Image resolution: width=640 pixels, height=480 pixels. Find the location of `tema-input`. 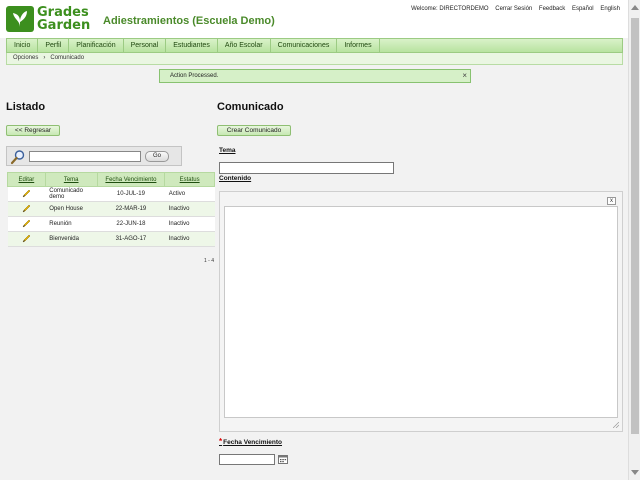

tema-input is located at coordinates (306, 168).